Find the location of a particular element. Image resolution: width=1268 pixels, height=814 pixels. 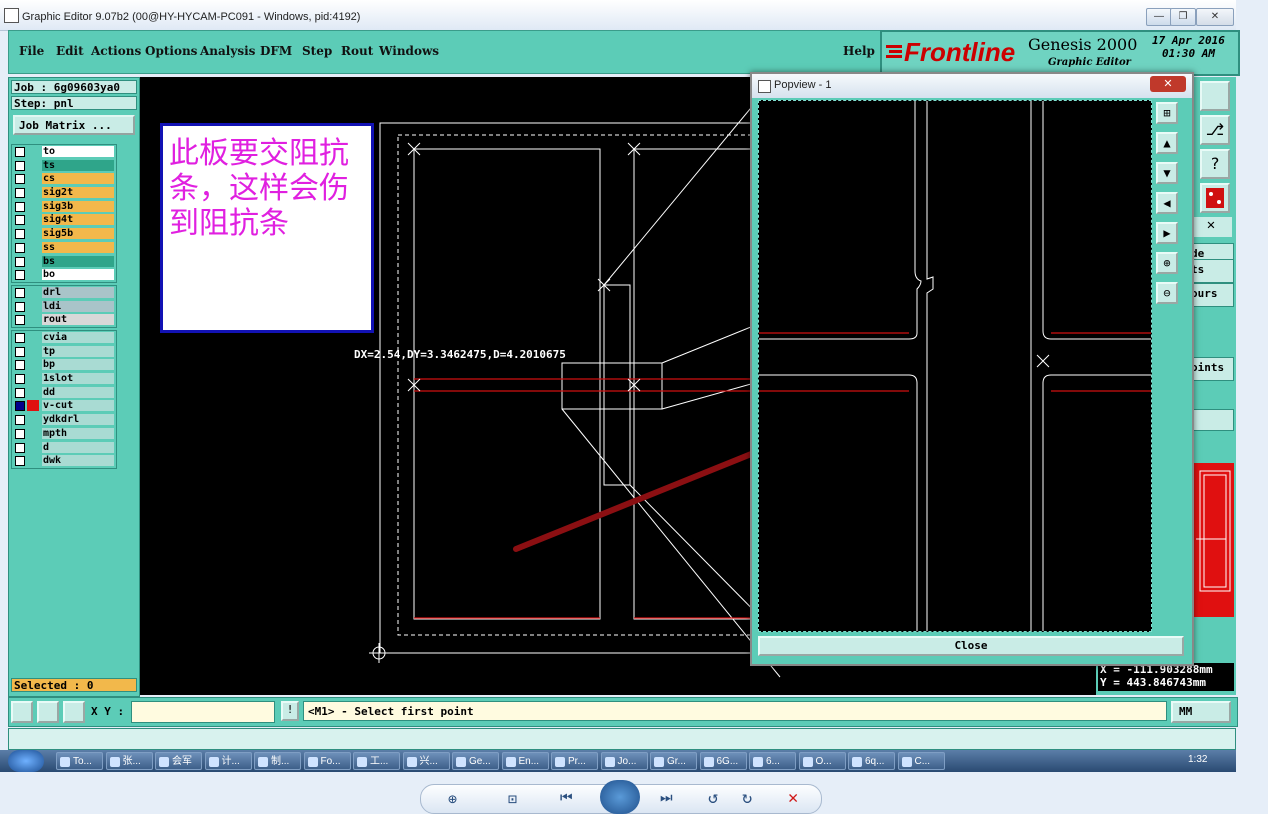

taskbar-item: 会军 is located at coordinates (178, 761).